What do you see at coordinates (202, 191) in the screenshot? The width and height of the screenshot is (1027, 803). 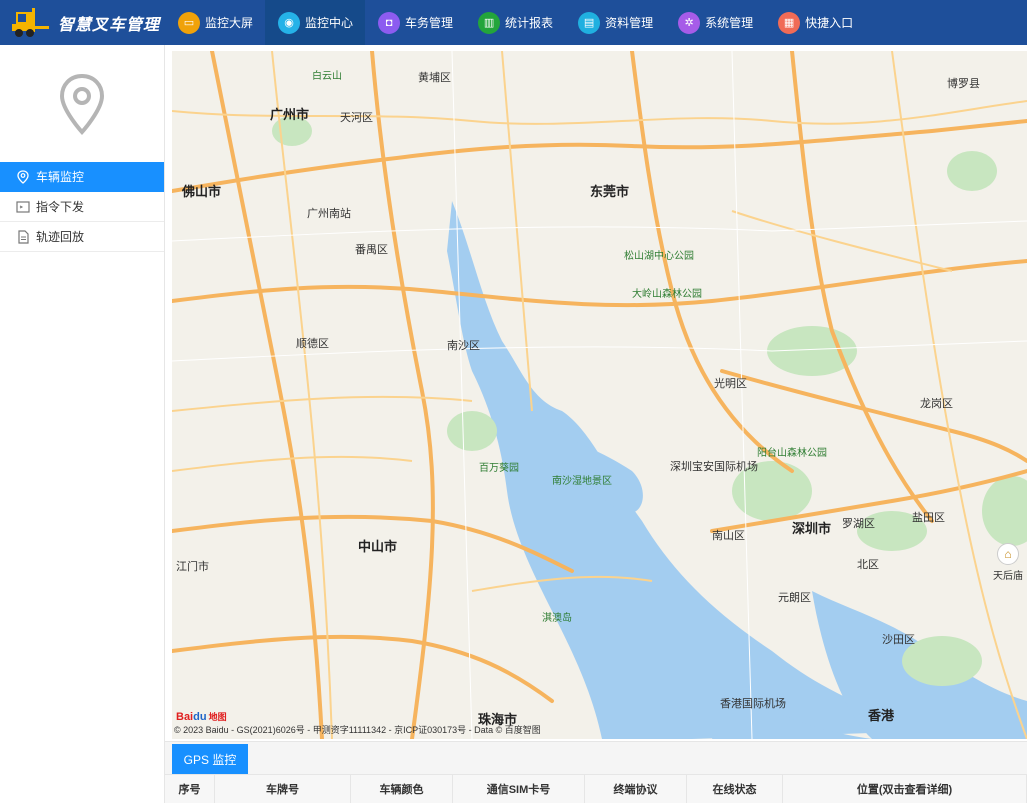 I see `map-label-foshan: 佛山市` at bounding box center [202, 191].